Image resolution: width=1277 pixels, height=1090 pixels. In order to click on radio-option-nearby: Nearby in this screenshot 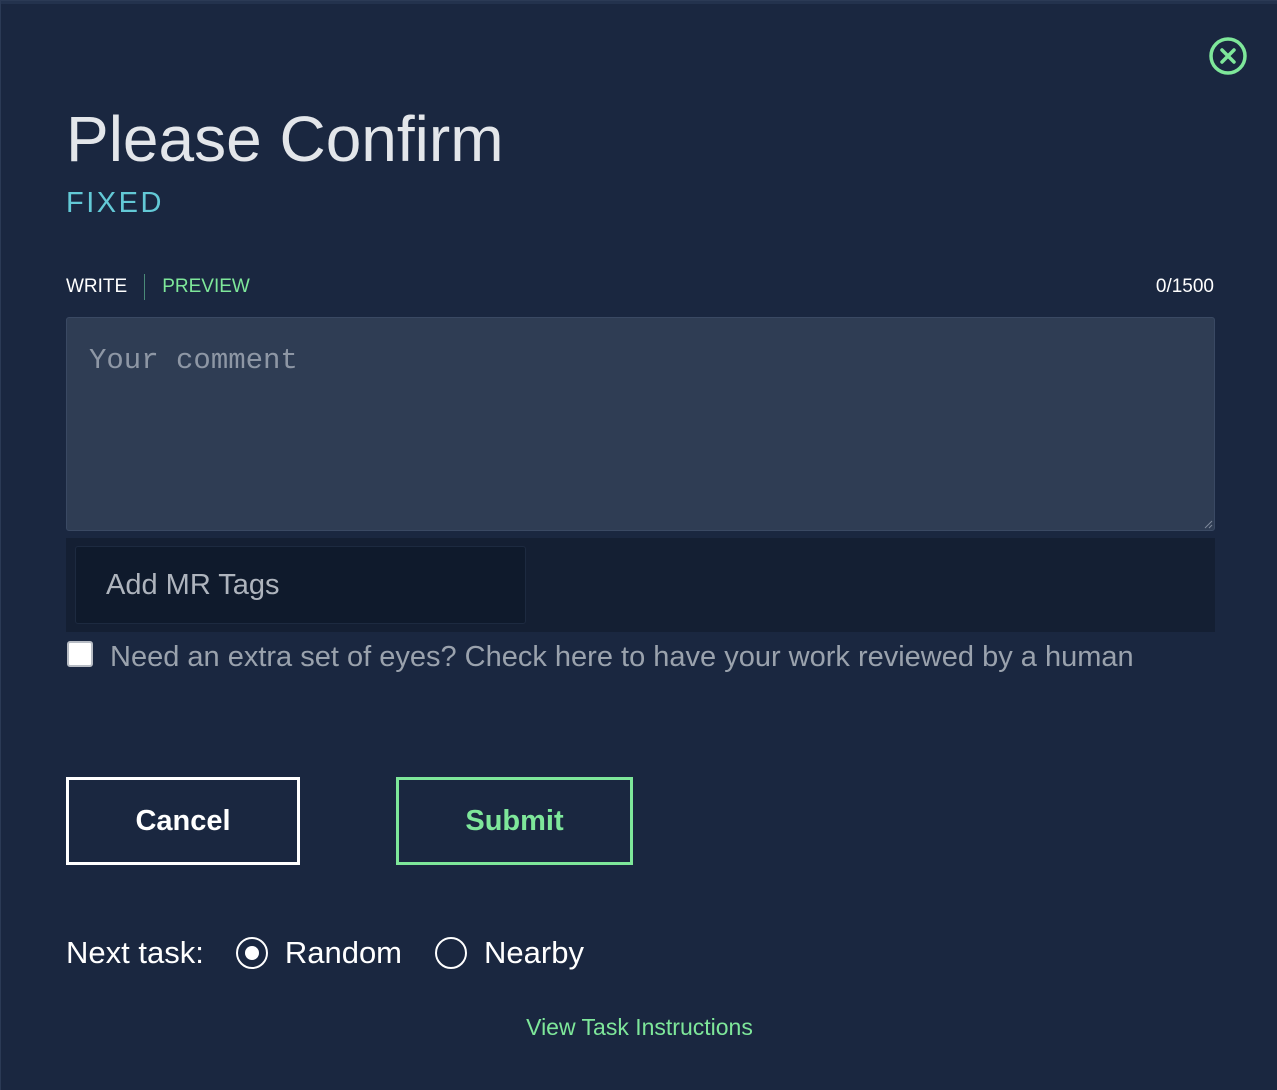, I will do `click(509, 953)`.